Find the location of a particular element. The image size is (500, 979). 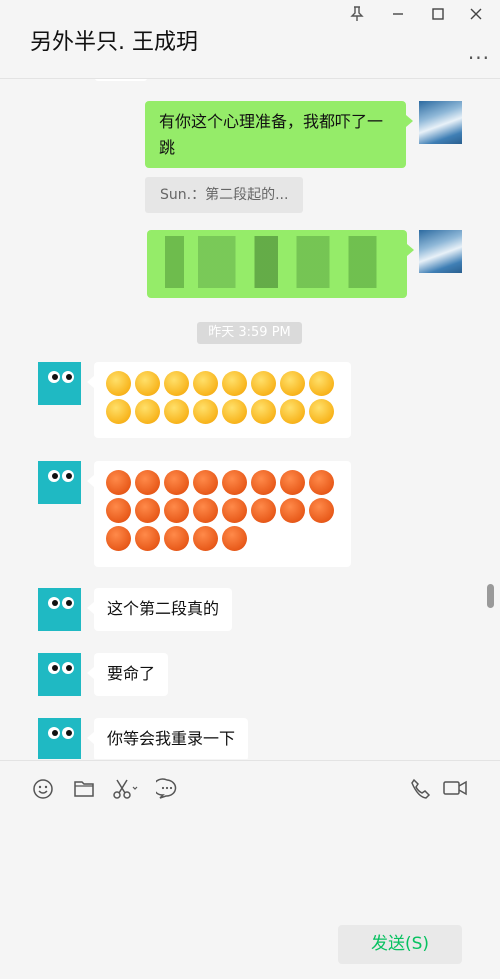

my-message-bubble: 有你这个心理准备，我都吓了一跳 is located at coordinates (279, 134).